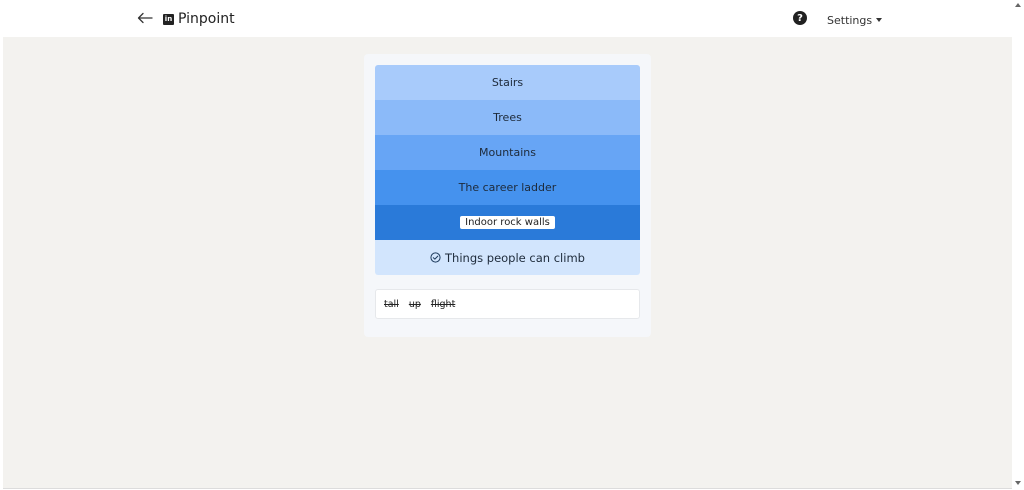 The width and height of the screenshot is (1024, 490). I want to click on clue-label: The career ladder, so click(507, 187).